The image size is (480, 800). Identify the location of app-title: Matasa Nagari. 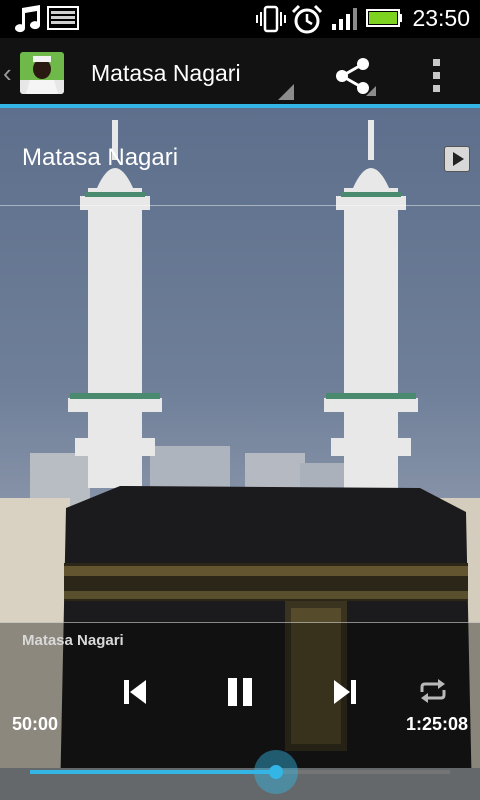
(166, 73).